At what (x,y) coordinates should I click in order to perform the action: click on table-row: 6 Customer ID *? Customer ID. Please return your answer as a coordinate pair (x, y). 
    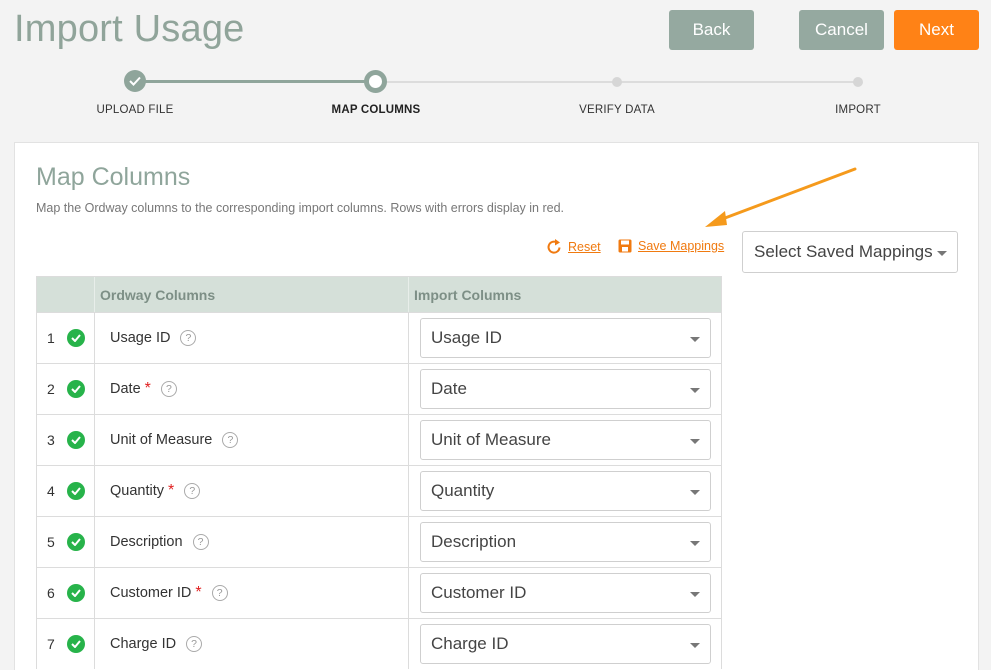
    Looking at the image, I should click on (379, 592).